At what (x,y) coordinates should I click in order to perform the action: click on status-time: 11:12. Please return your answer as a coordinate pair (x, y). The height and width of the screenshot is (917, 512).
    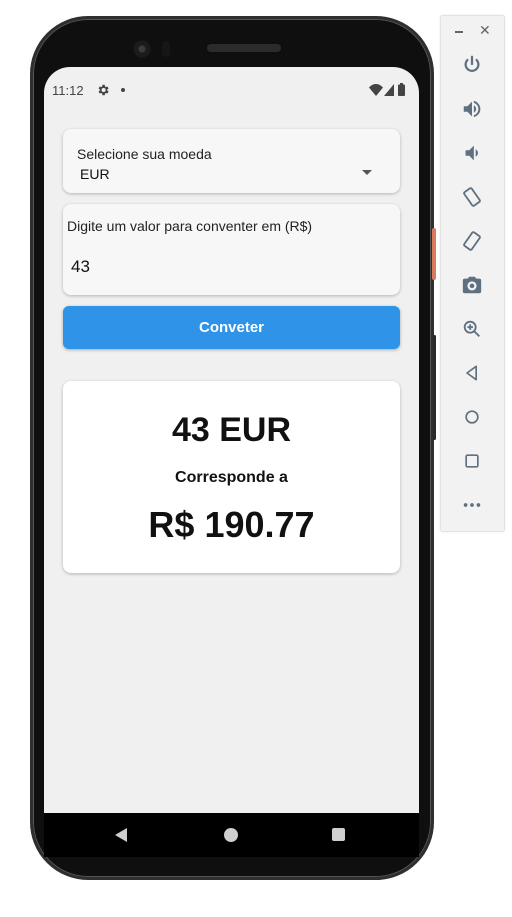
    Looking at the image, I should click on (68, 90).